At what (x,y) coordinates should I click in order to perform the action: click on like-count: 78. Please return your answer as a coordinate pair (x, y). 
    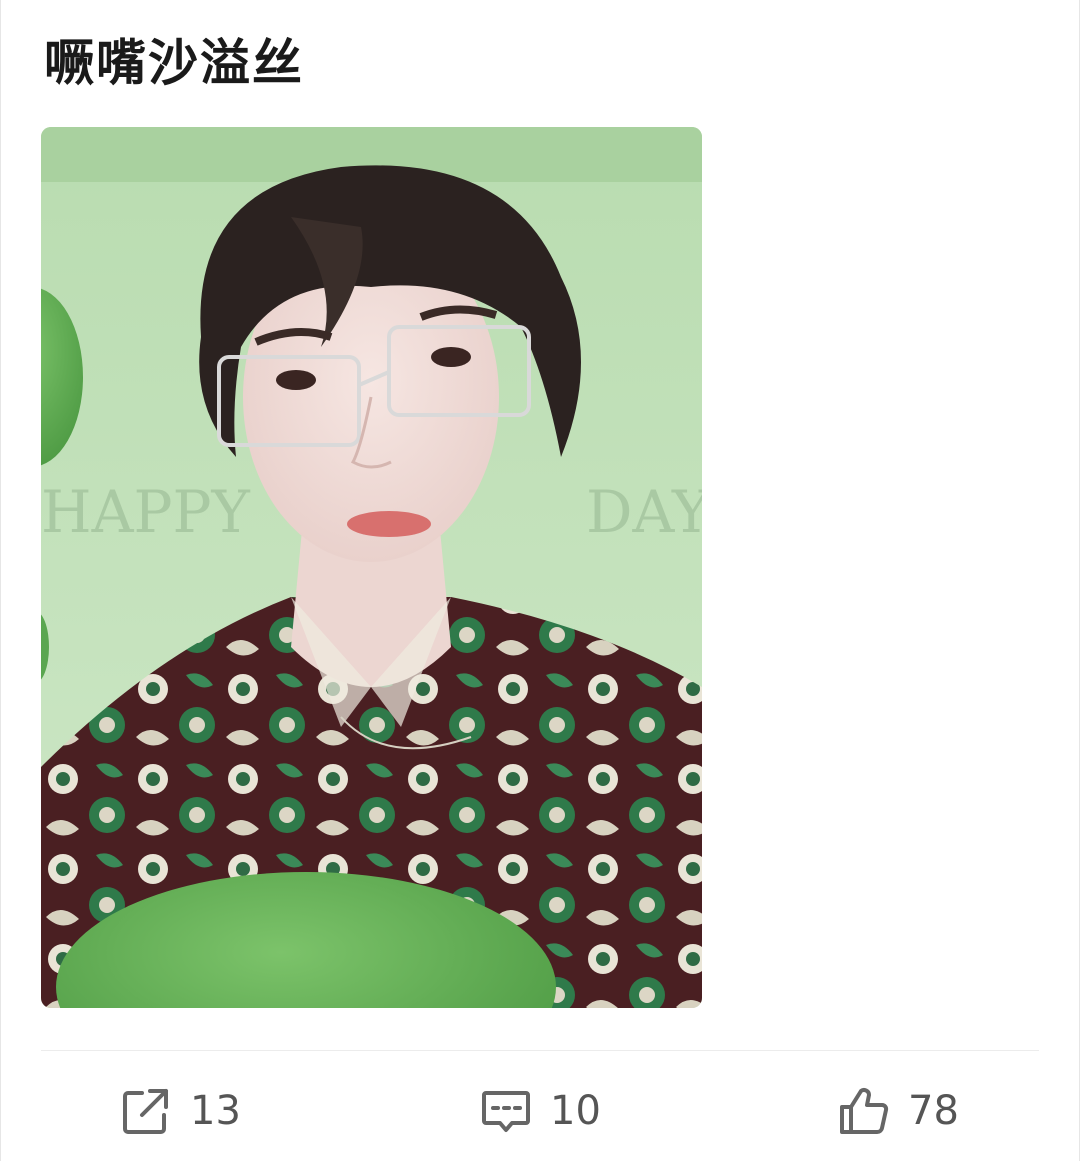
    Looking at the image, I should click on (933, 1111).